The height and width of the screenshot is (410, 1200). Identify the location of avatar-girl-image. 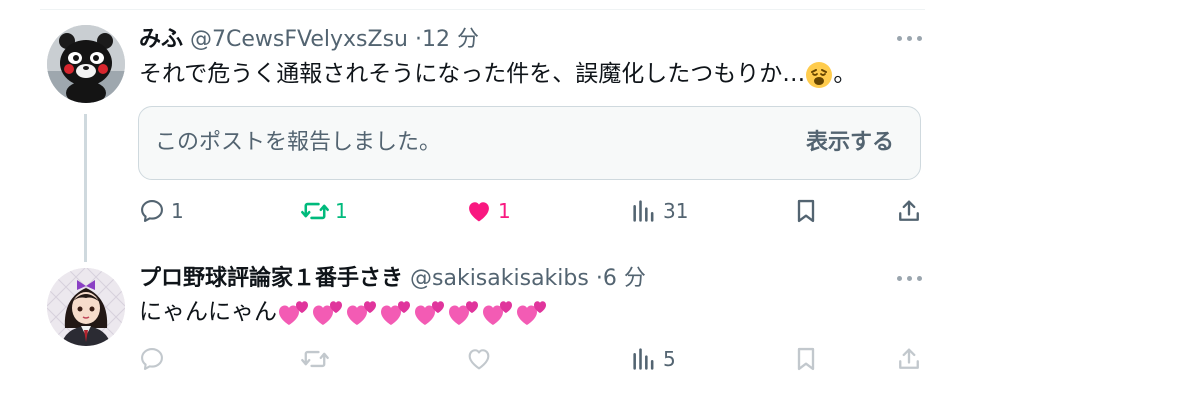
(86, 307).